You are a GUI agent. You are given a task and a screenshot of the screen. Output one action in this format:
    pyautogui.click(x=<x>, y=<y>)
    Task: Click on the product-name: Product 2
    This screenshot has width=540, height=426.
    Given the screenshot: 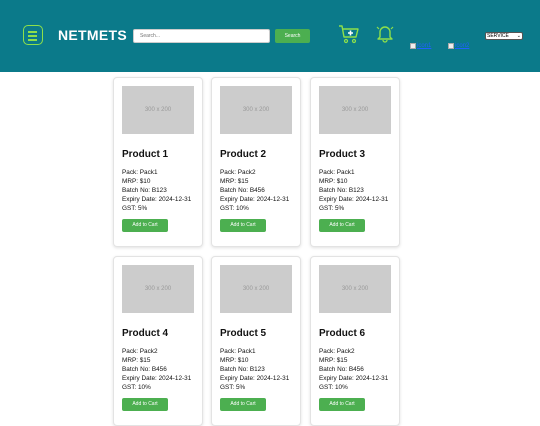 What is the action you would take?
    pyautogui.click(x=243, y=154)
    